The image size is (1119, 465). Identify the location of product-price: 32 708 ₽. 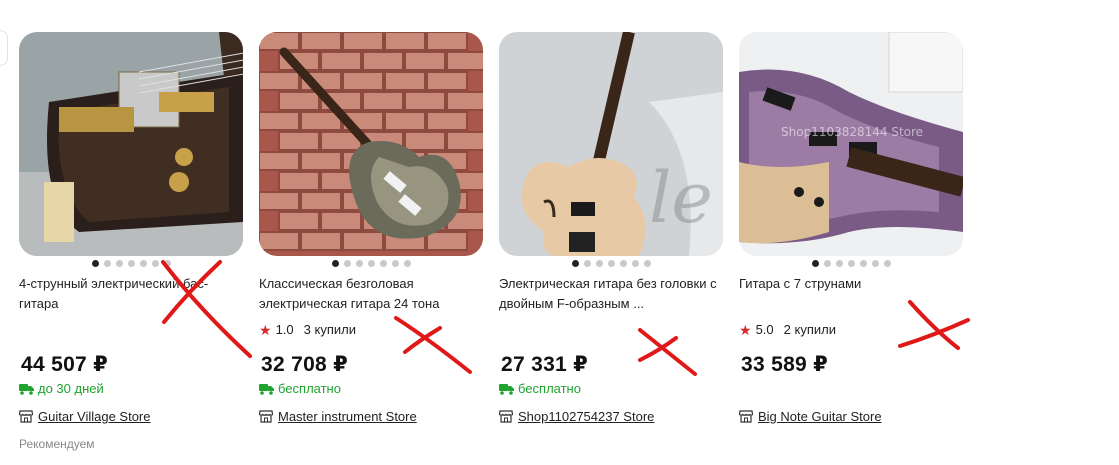
(305, 364).